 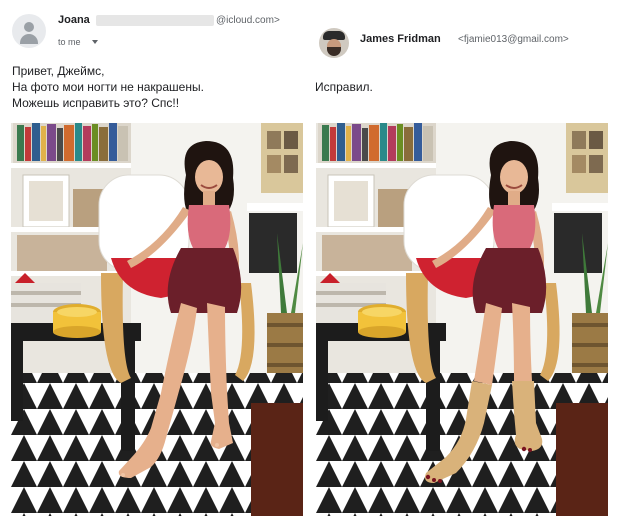 What do you see at coordinates (96, 103) in the screenshot?
I see `message-line: Можешь исправить это? Спс!!` at bounding box center [96, 103].